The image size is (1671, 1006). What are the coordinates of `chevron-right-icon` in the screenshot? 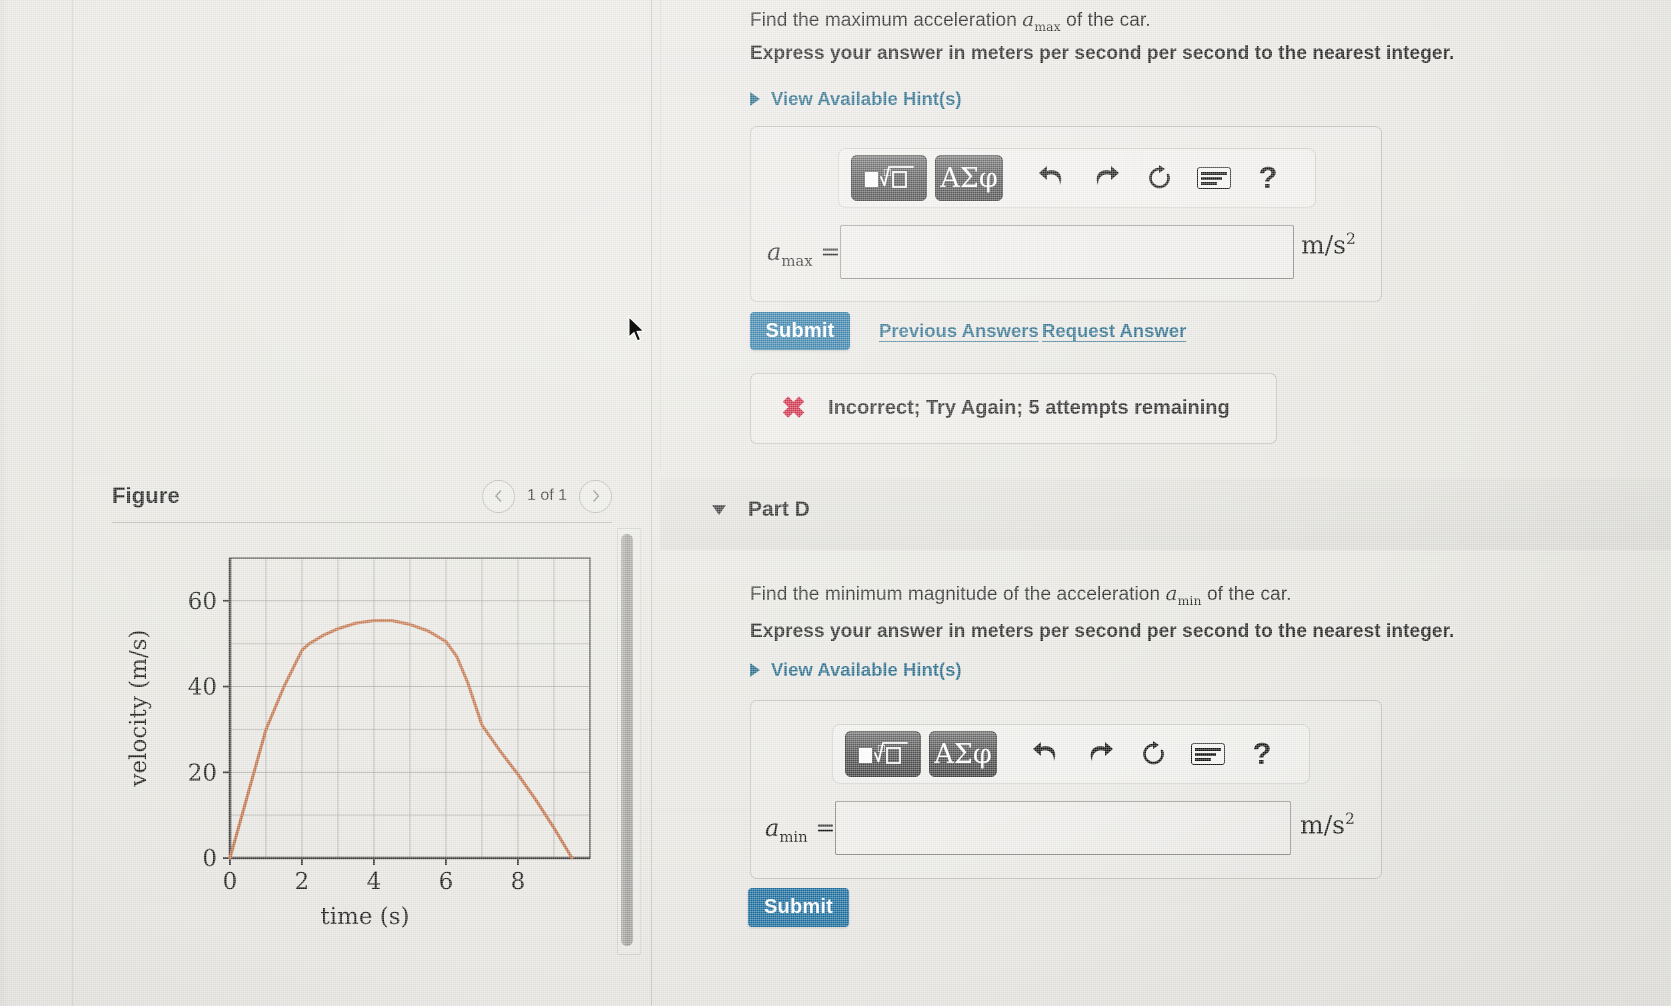 It's located at (595, 496).